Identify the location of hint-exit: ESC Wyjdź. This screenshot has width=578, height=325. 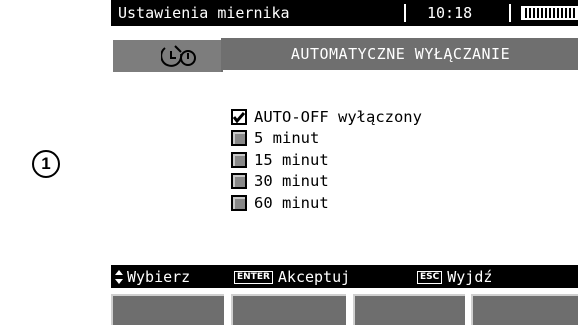
(454, 277).